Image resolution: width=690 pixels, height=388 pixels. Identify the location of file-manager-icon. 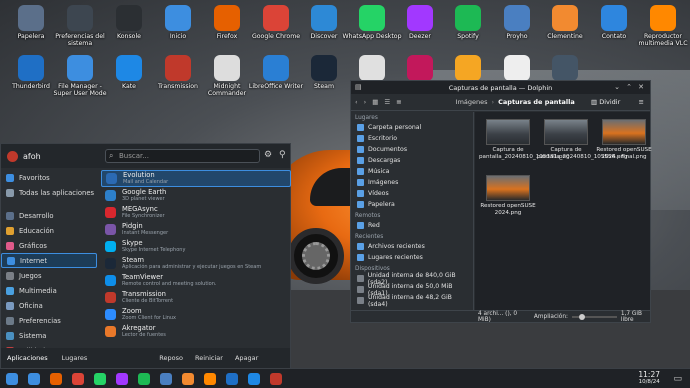
(80, 68).